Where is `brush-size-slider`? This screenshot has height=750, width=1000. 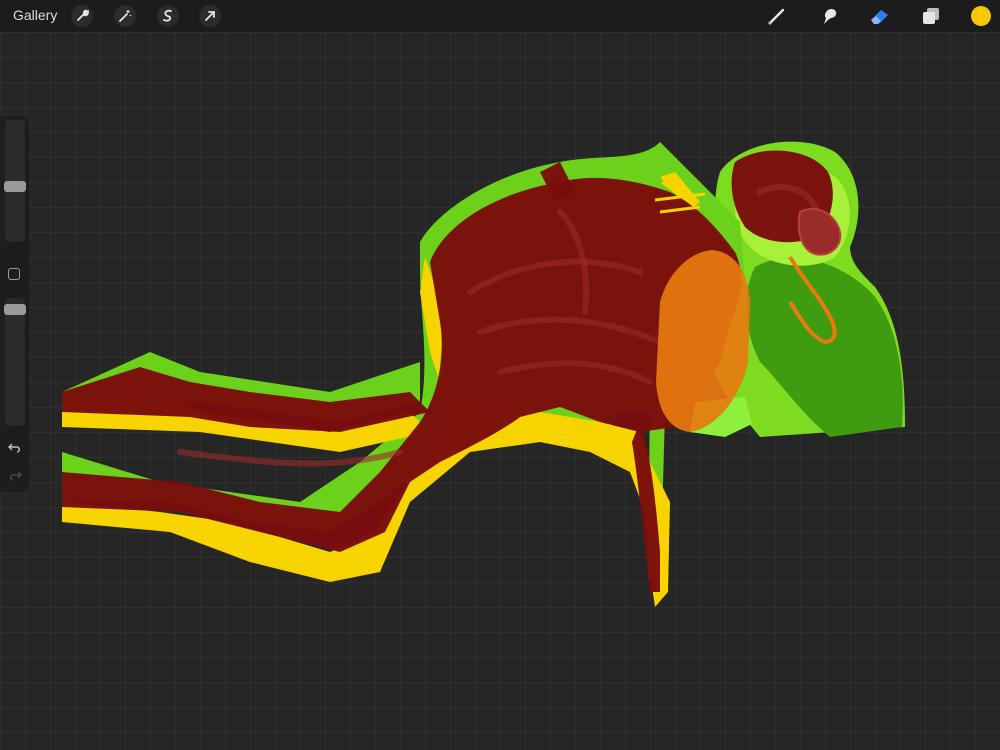
brush-size-slider is located at coordinates (15, 181).